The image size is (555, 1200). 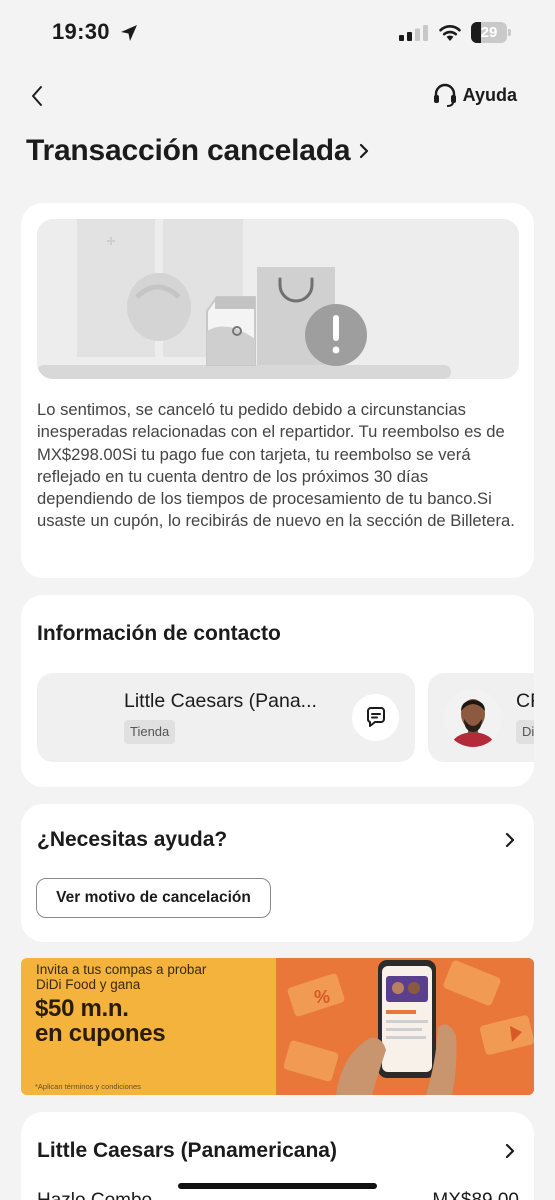 I want to click on chat-bubble-icon, so click(x=375, y=716).